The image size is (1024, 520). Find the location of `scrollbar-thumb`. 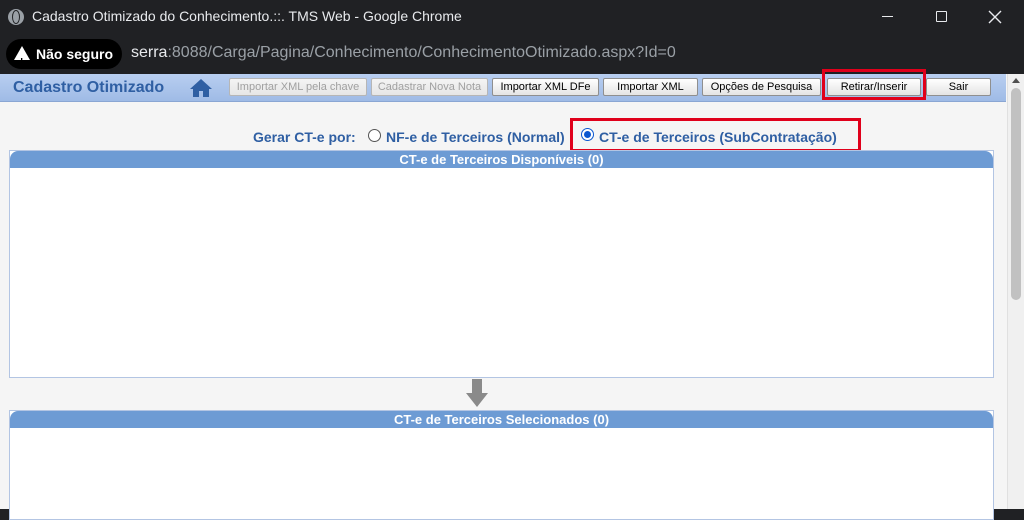

scrollbar-thumb is located at coordinates (1016, 194).